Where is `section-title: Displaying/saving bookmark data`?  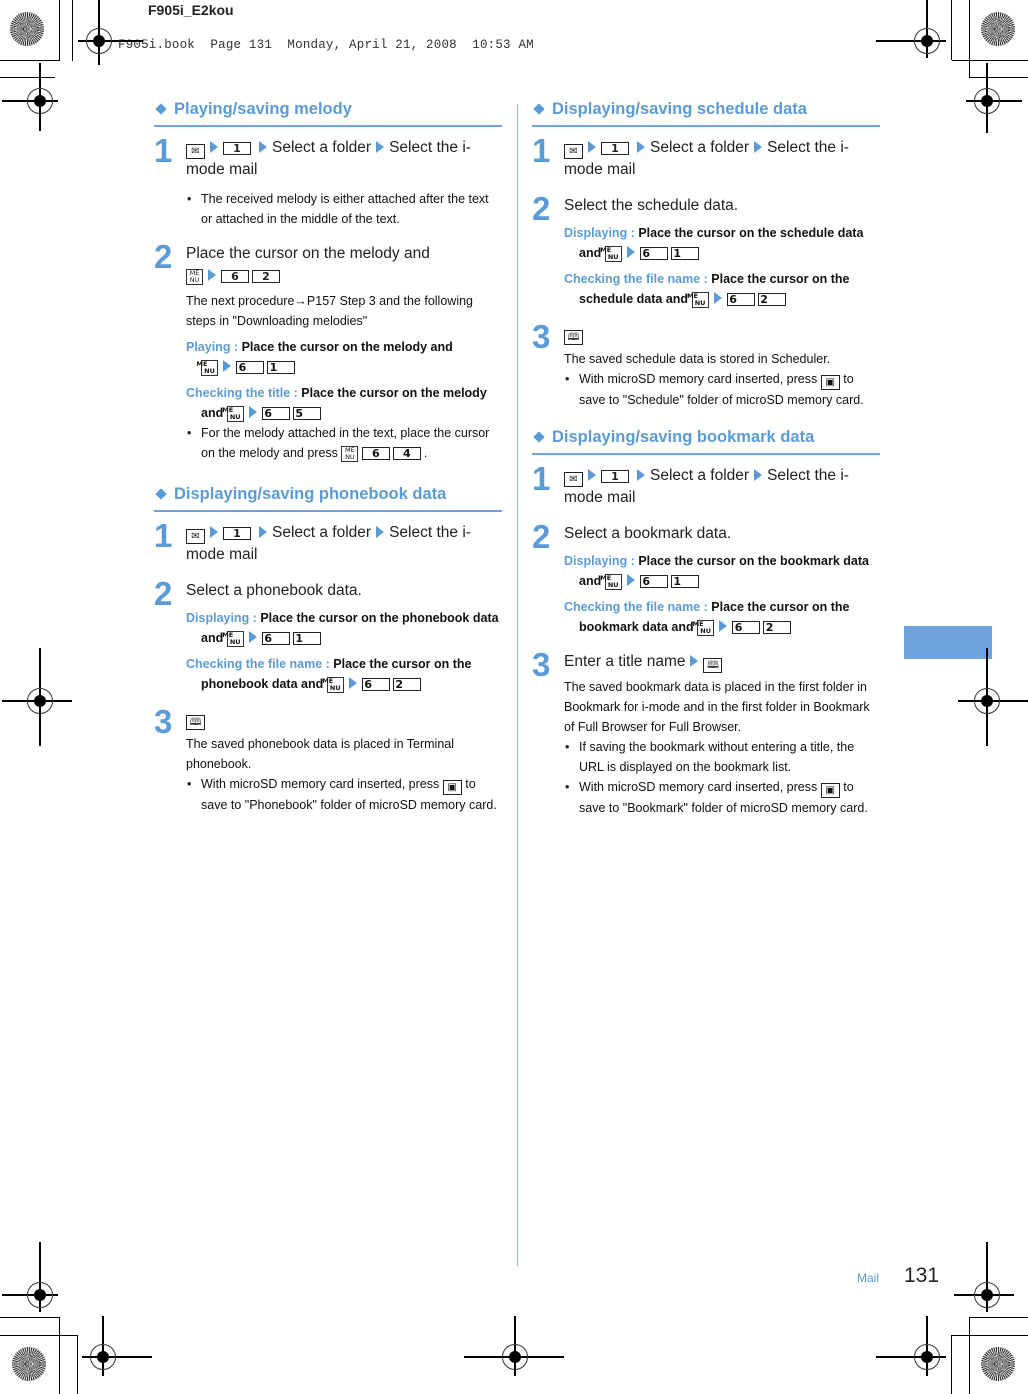 section-title: Displaying/saving bookmark data is located at coordinates (706, 441).